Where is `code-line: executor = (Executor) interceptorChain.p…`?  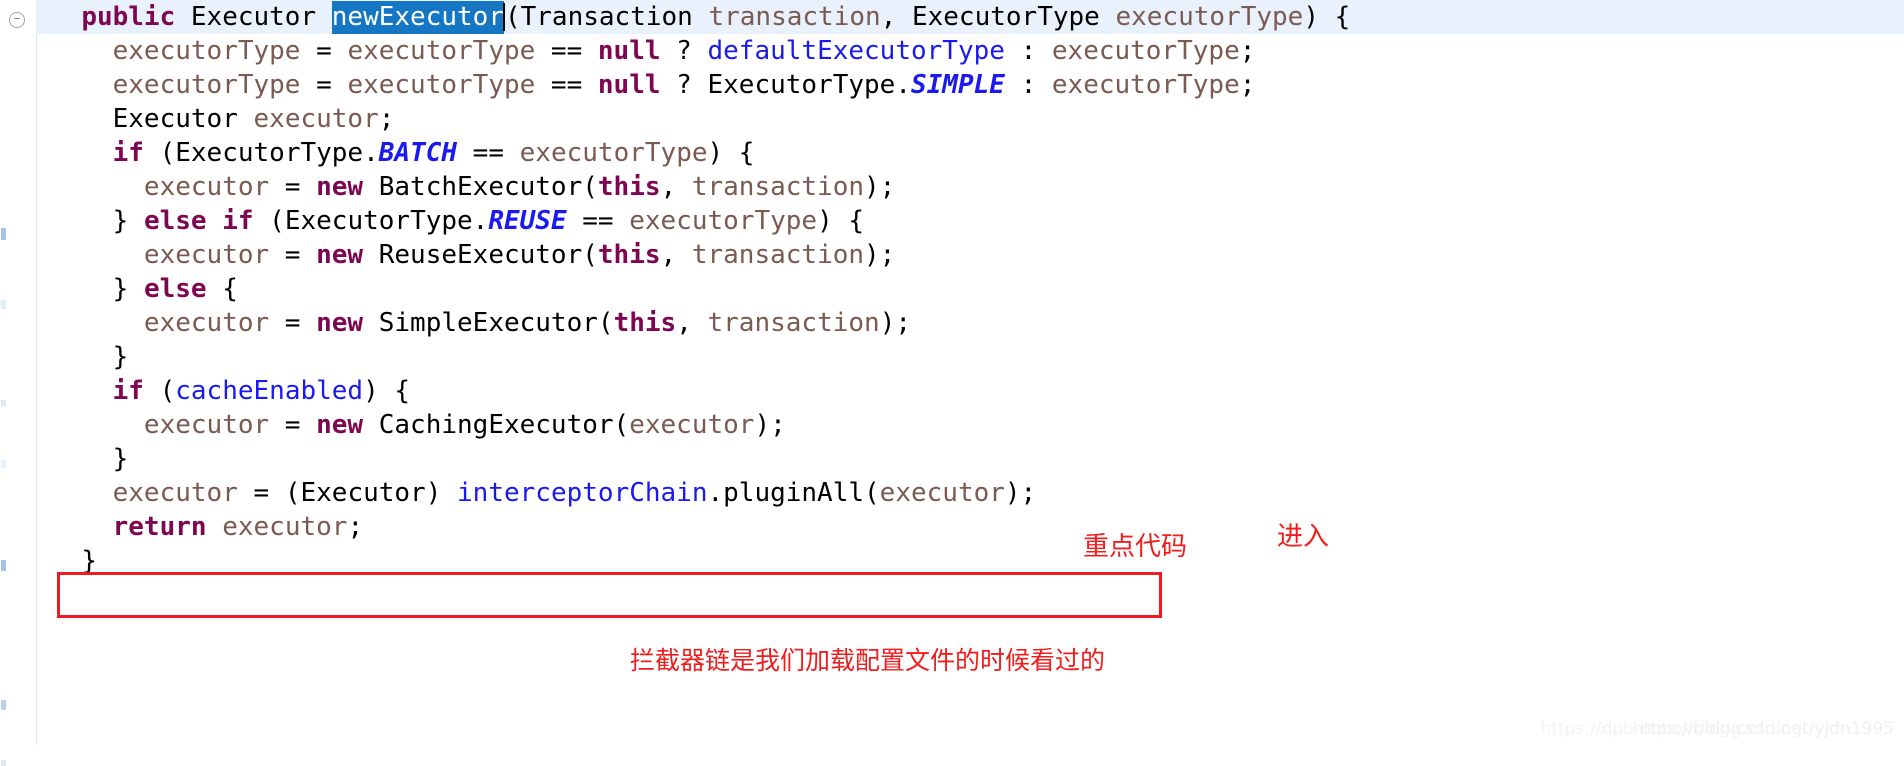
code-line: executor = (Executor) interceptorChain.p… is located at coordinates (970, 493).